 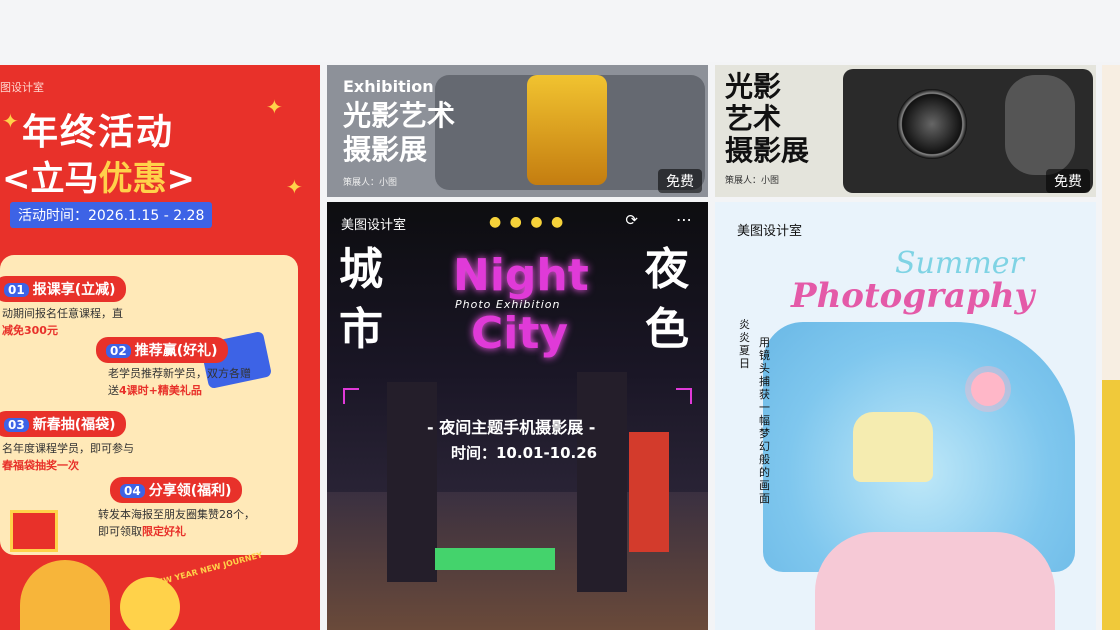 I want to click on hand-image, so click(x=1040, y=125).